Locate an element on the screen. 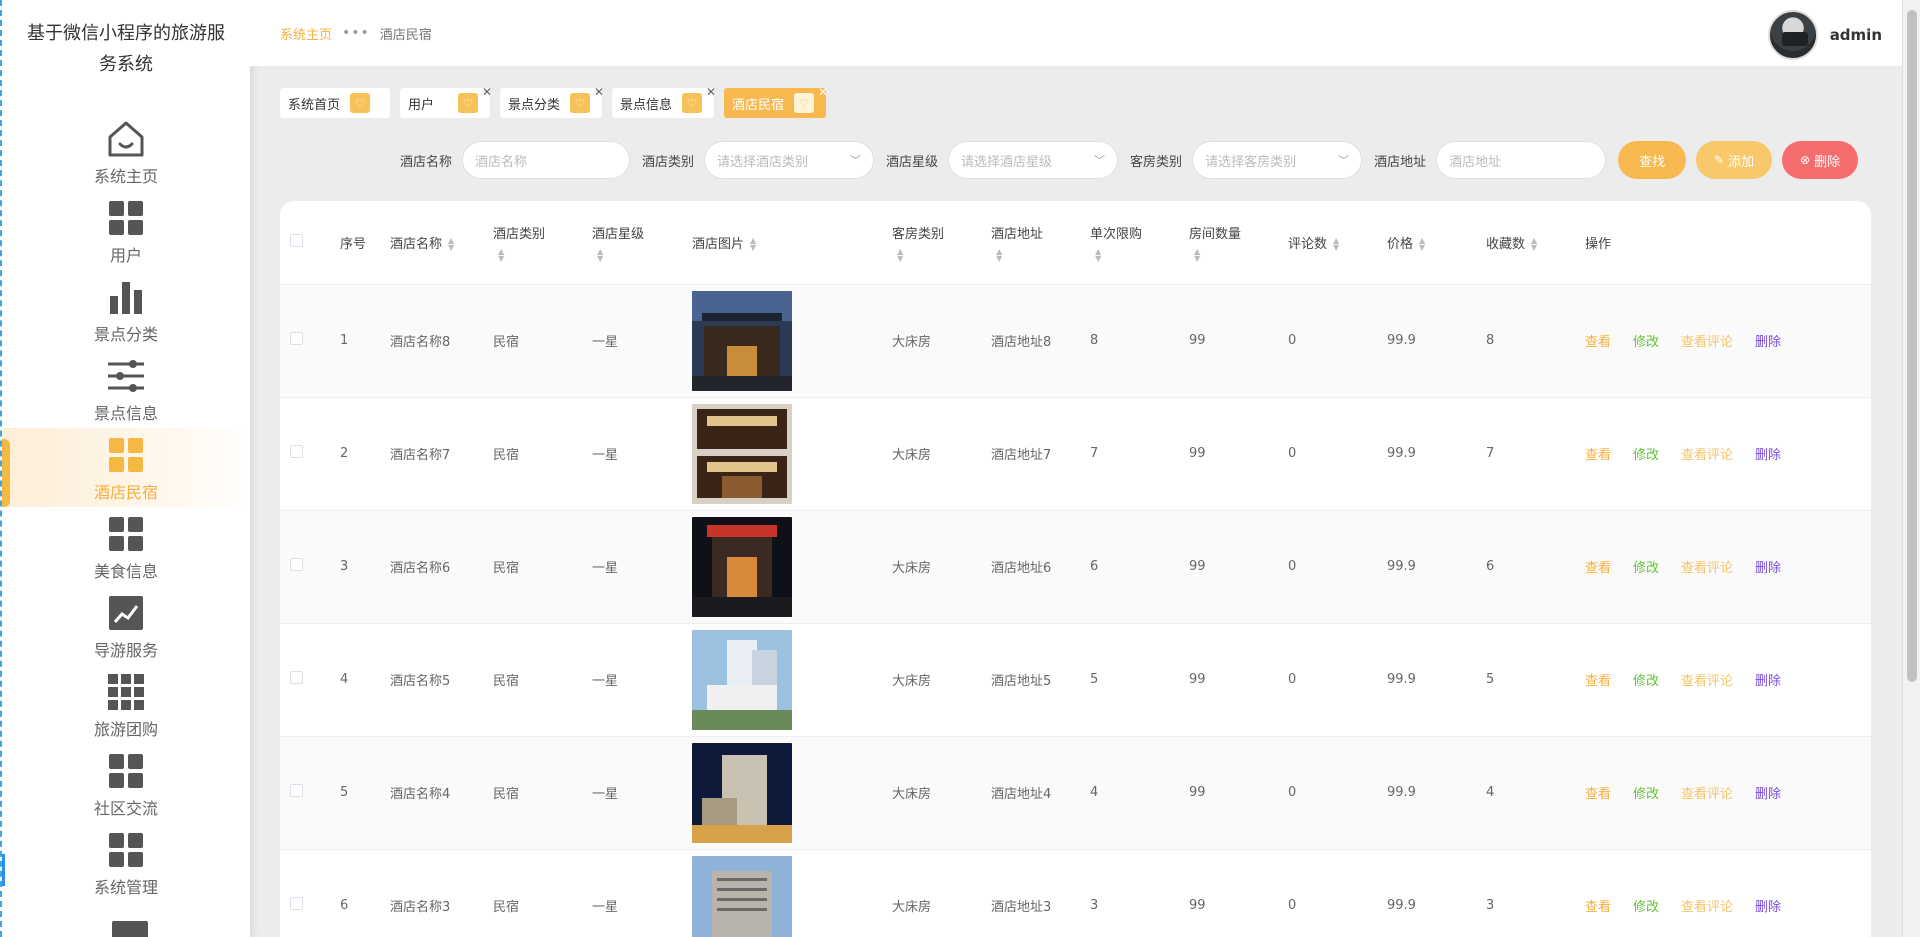 The height and width of the screenshot is (937, 1920). sidebar-item-hotel: 酒店民宿 is located at coordinates (126, 467).